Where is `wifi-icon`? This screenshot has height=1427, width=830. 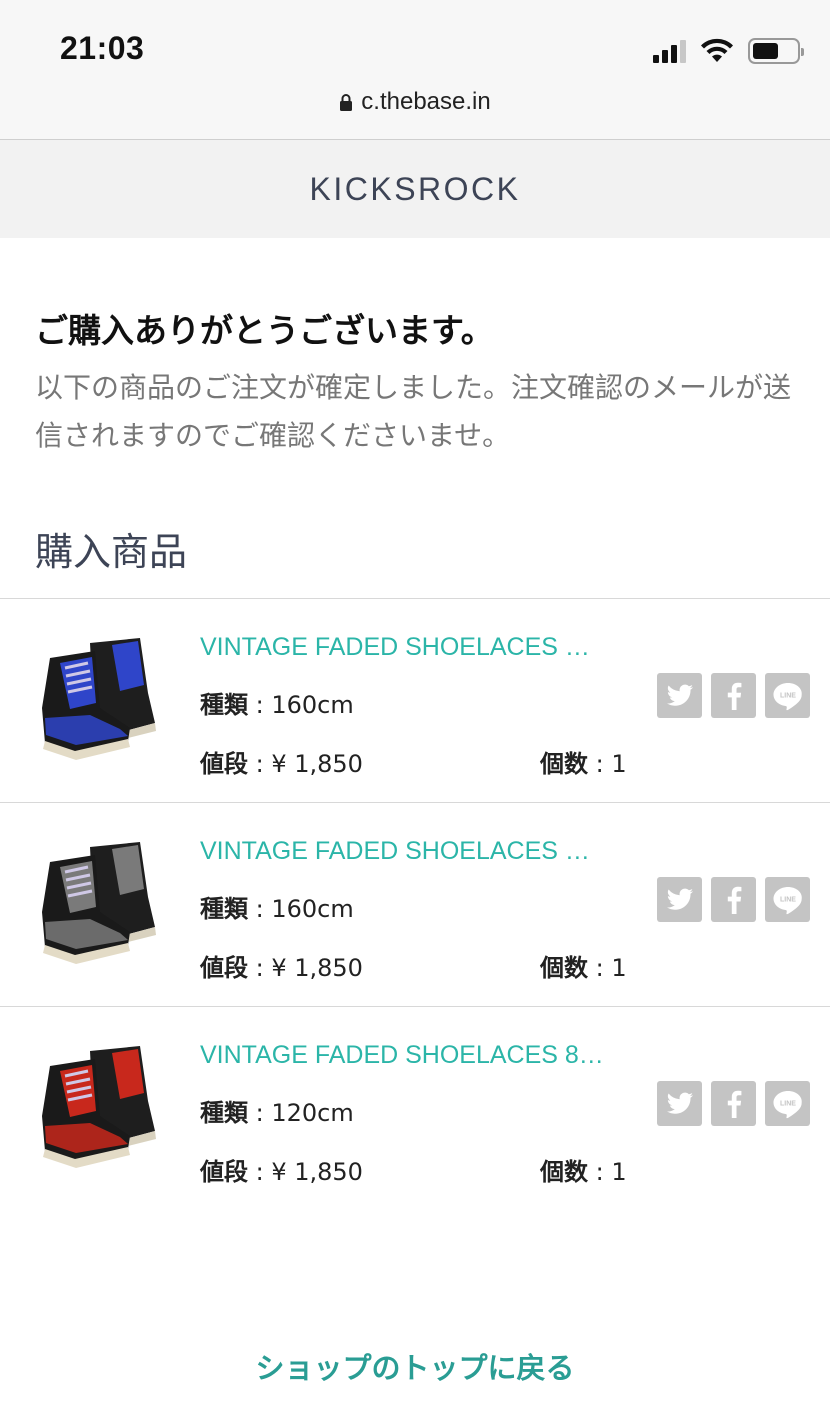
wifi-icon is located at coordinates (717, 50).